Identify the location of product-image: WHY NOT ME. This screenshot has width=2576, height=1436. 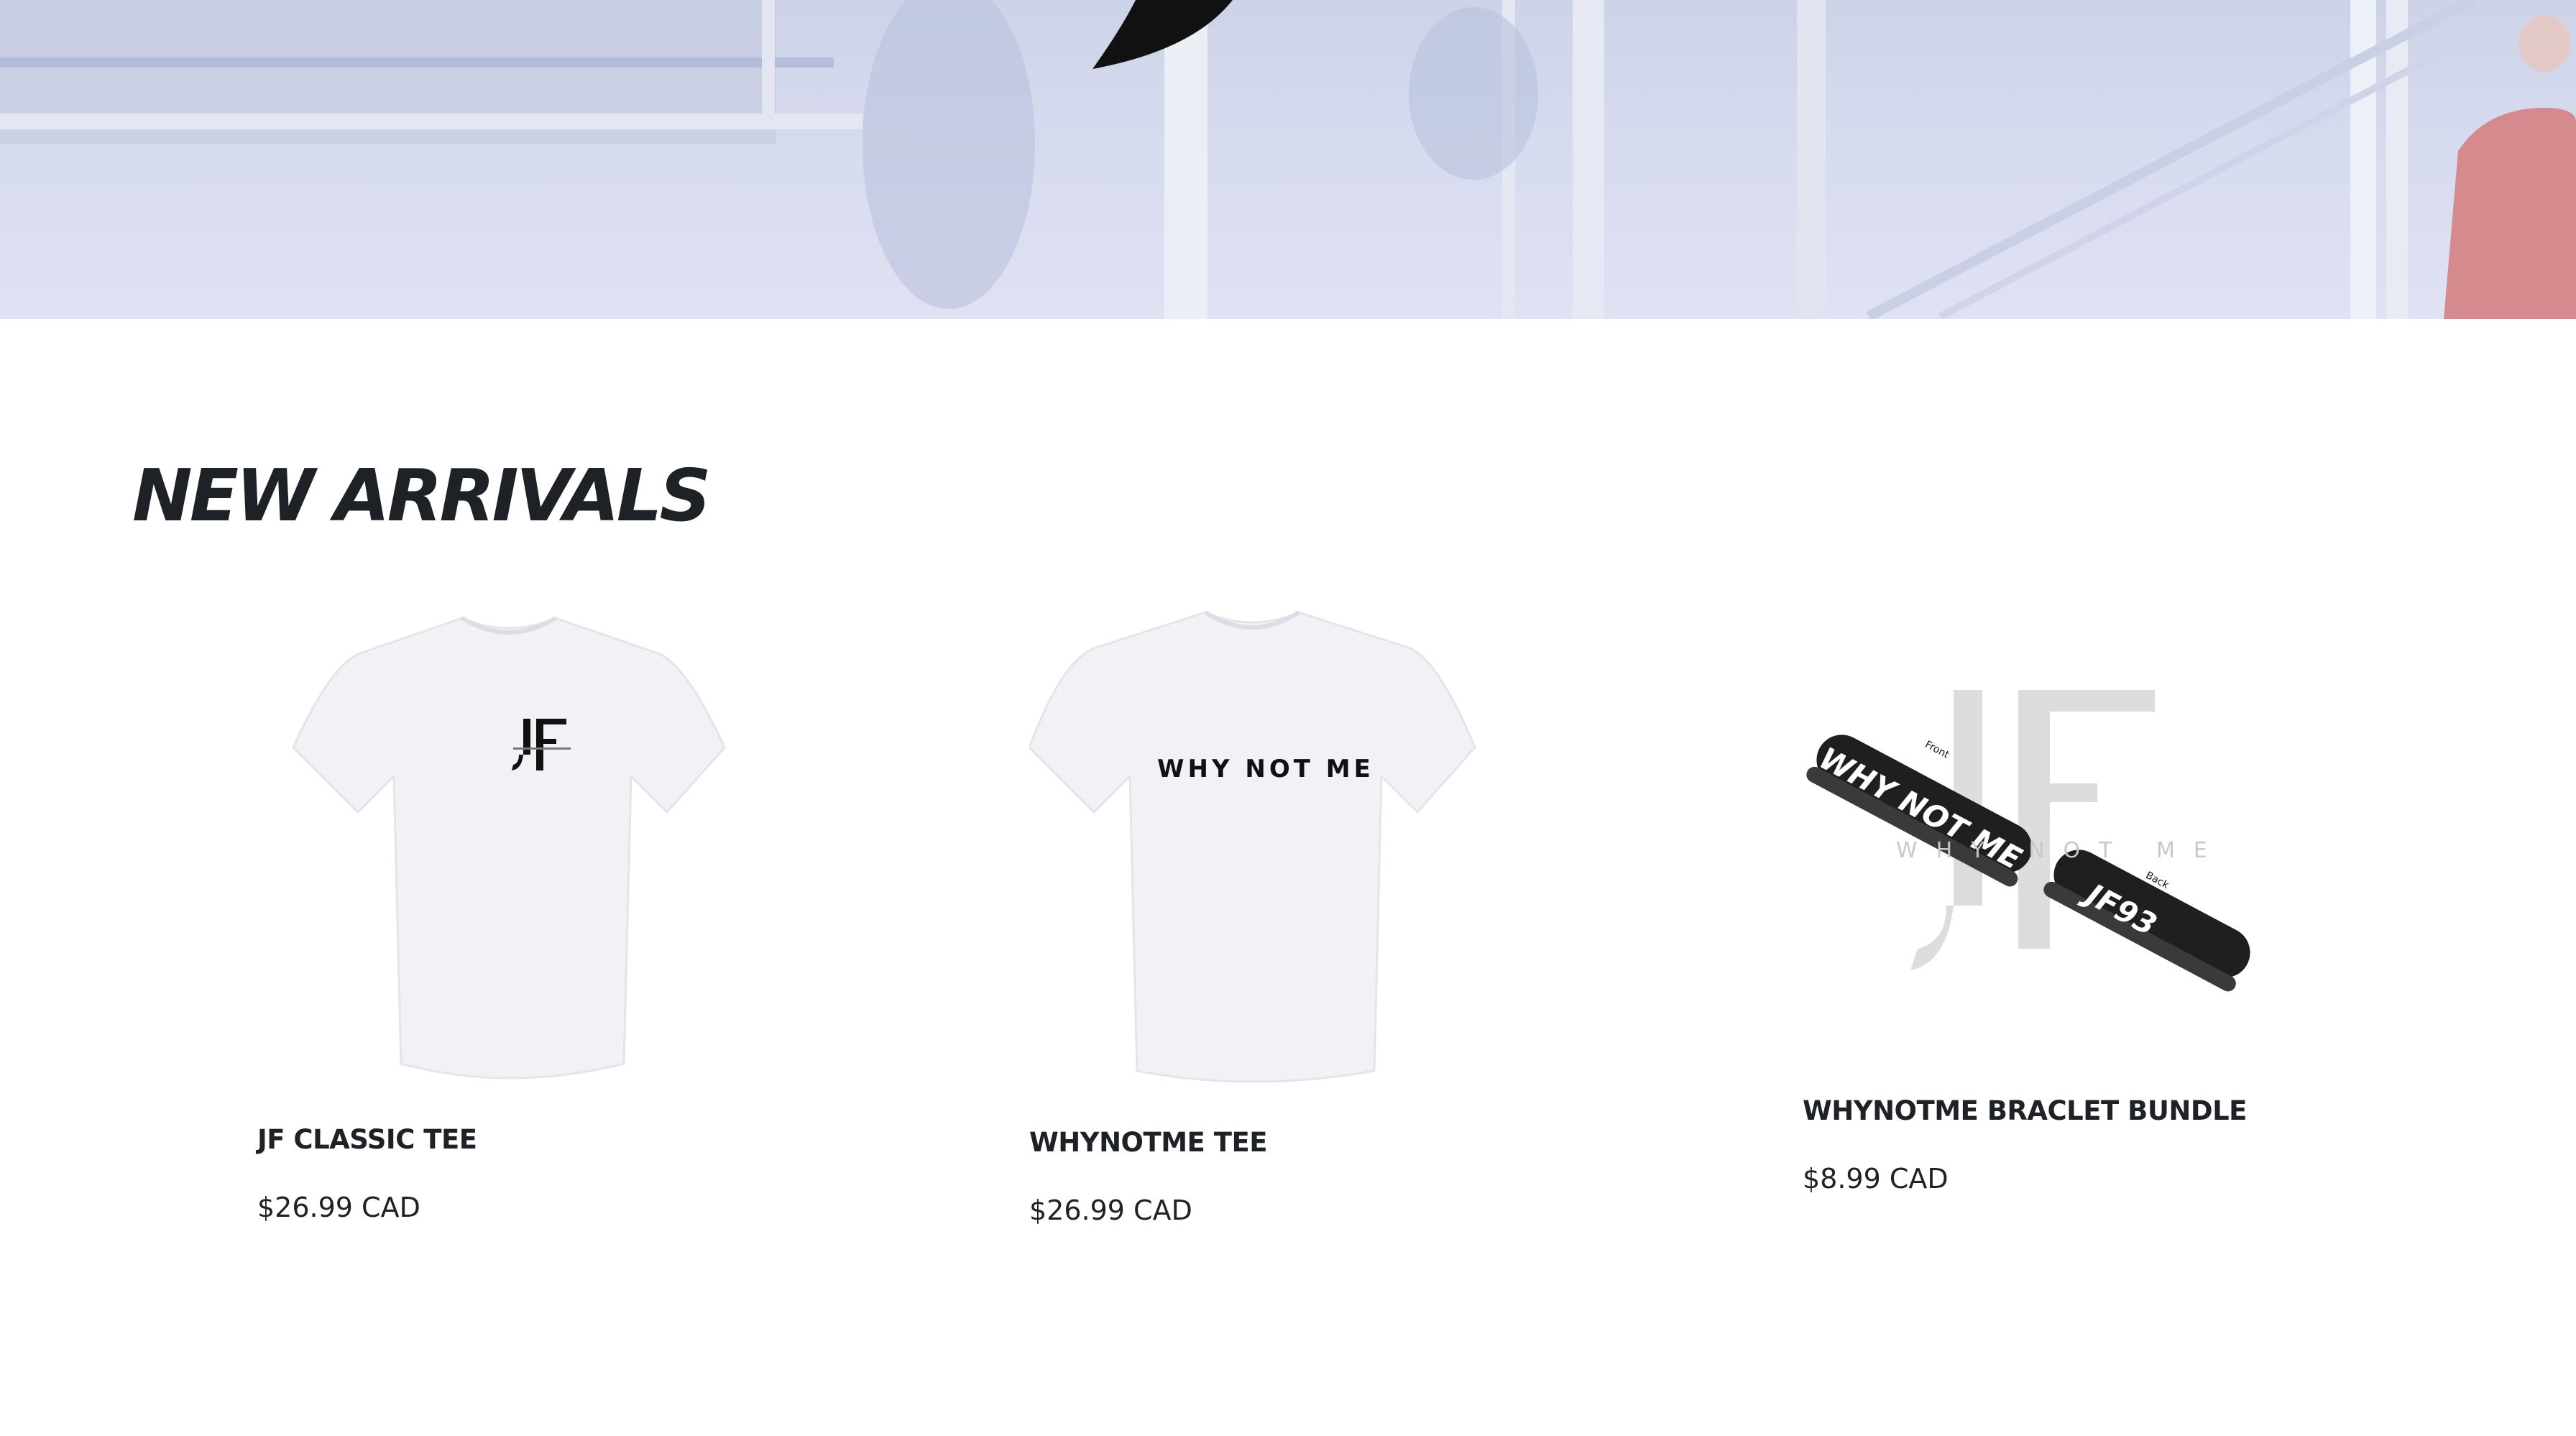
(1280, 855).